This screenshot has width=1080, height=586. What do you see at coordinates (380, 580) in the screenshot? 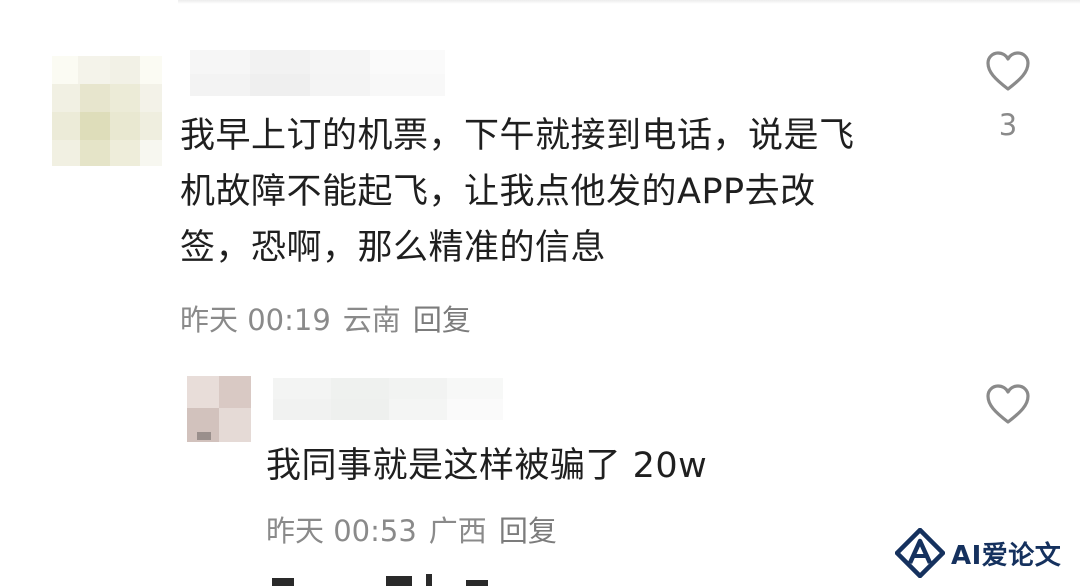
I see `truncated-comment-text` at bounding box center [380, 580].